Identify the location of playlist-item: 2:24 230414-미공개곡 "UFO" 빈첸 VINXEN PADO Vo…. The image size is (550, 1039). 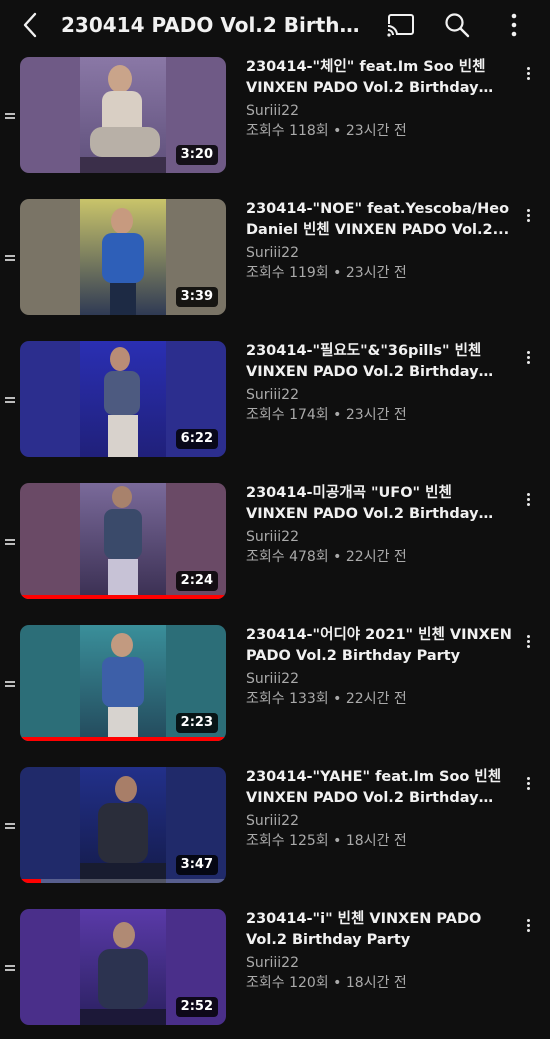
(275, 548).